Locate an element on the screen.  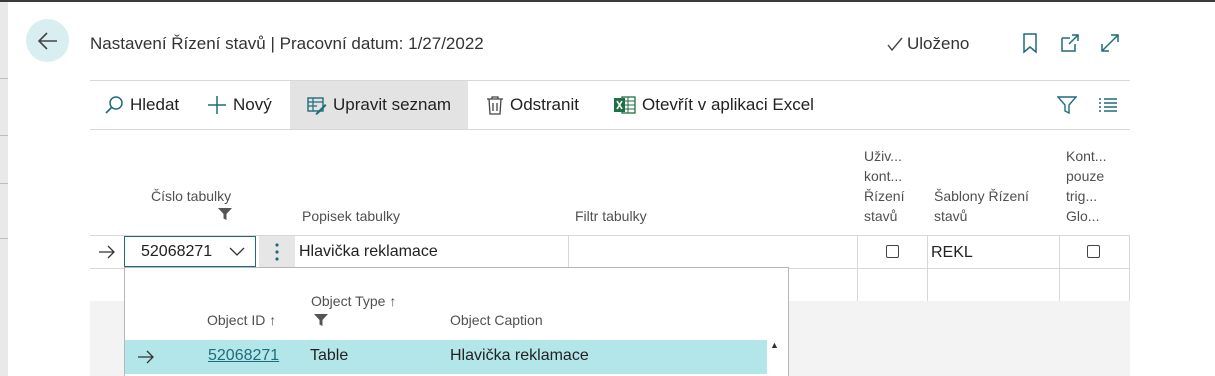
list-view-icon is located at coordinates (1108, 105).